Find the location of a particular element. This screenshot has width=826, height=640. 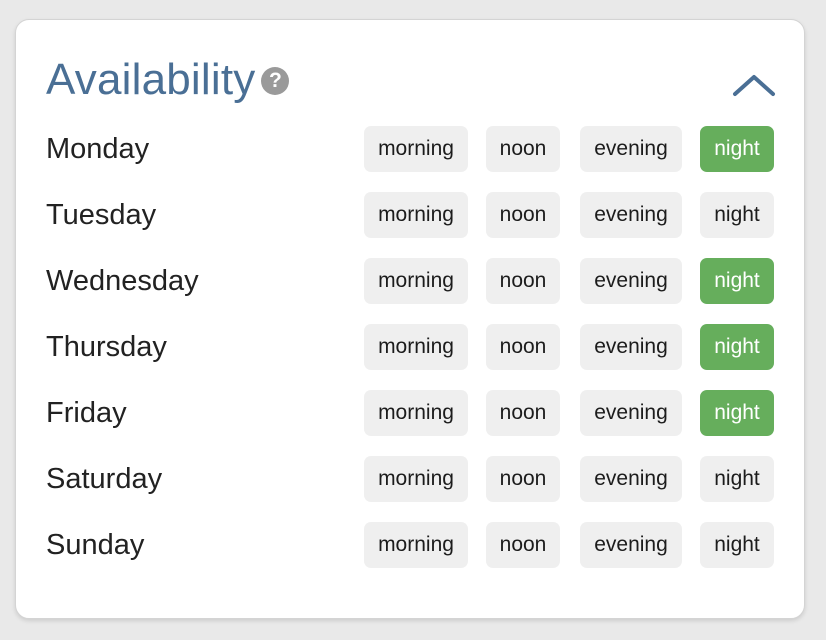

day-label: Friday is located at coordinates (86, 413).